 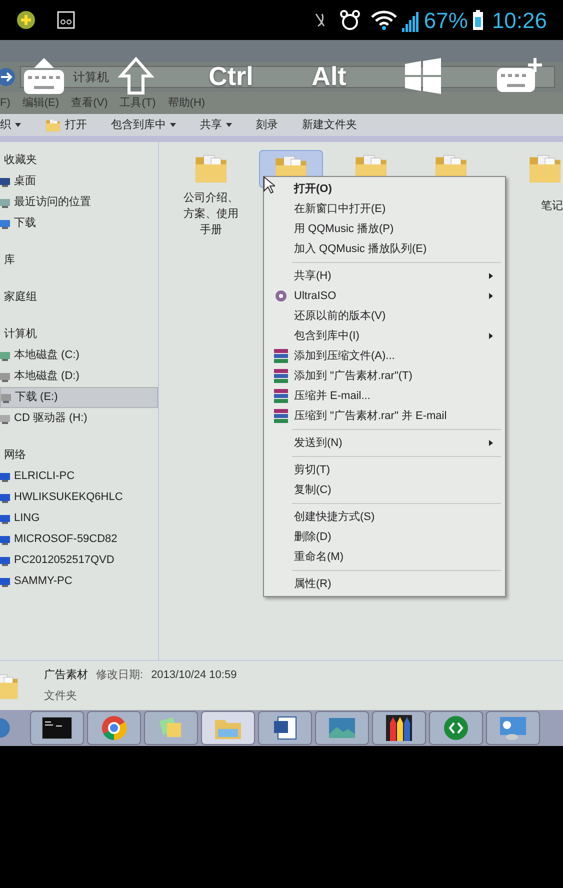 I want to click on pencils-icon, so click(x=399, y=728).